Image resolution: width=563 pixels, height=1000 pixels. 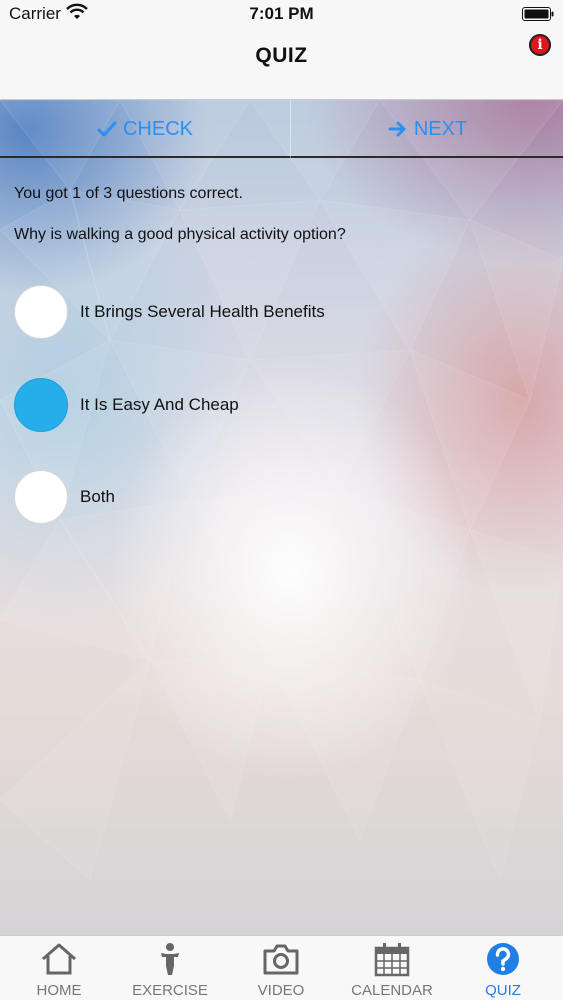 I want to click on tab-label: VIDEO, so click(x=281, y=990).